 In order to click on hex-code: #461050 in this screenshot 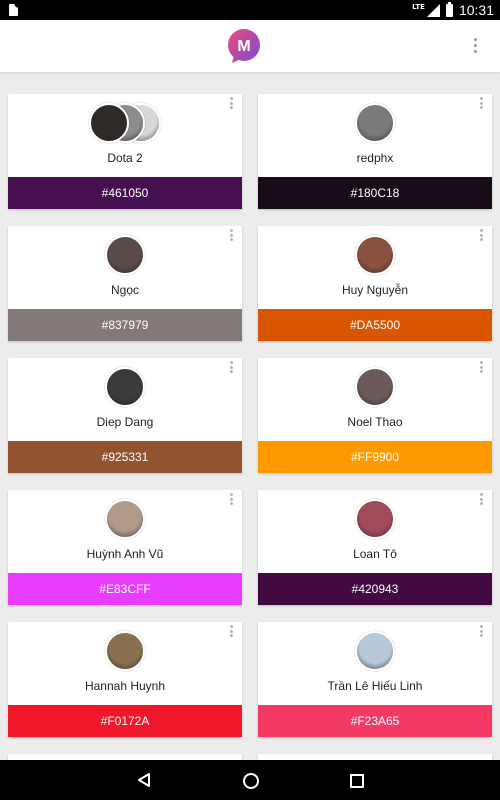, I will do `click(125, 193)`.